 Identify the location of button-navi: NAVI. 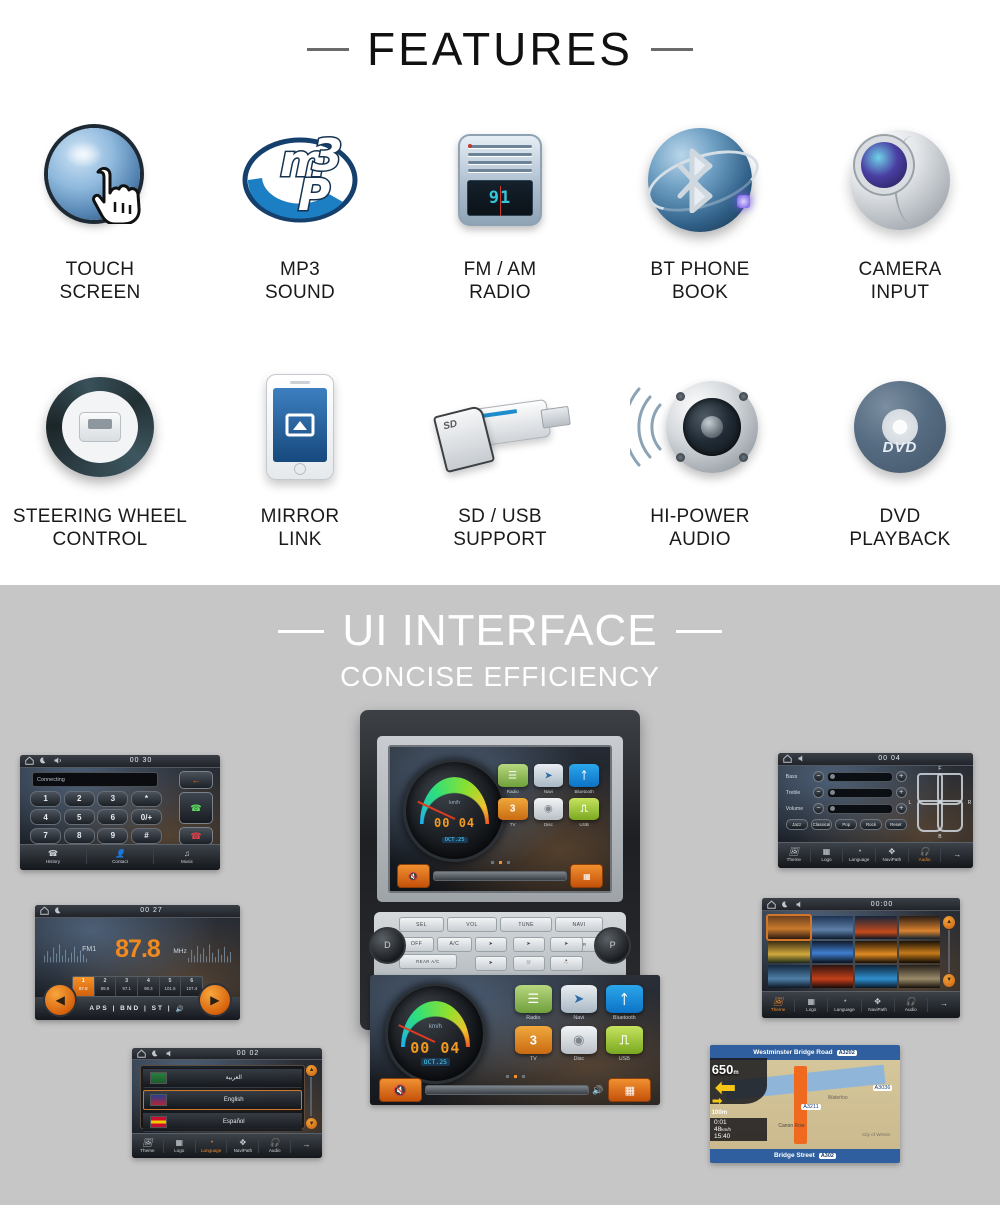
(579, 924).